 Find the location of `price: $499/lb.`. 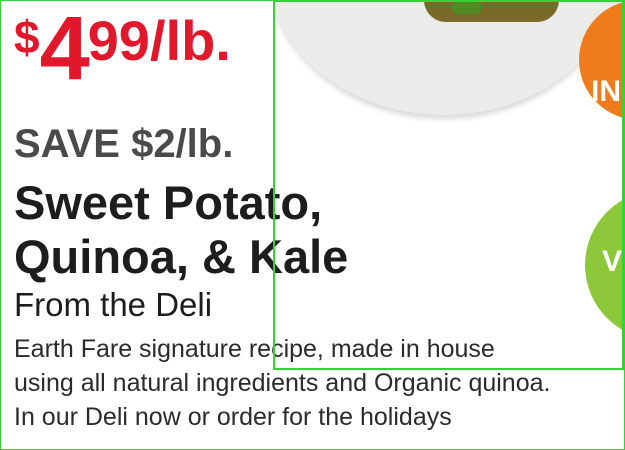

price: $499/lb. is located at coordinates (122, 49).